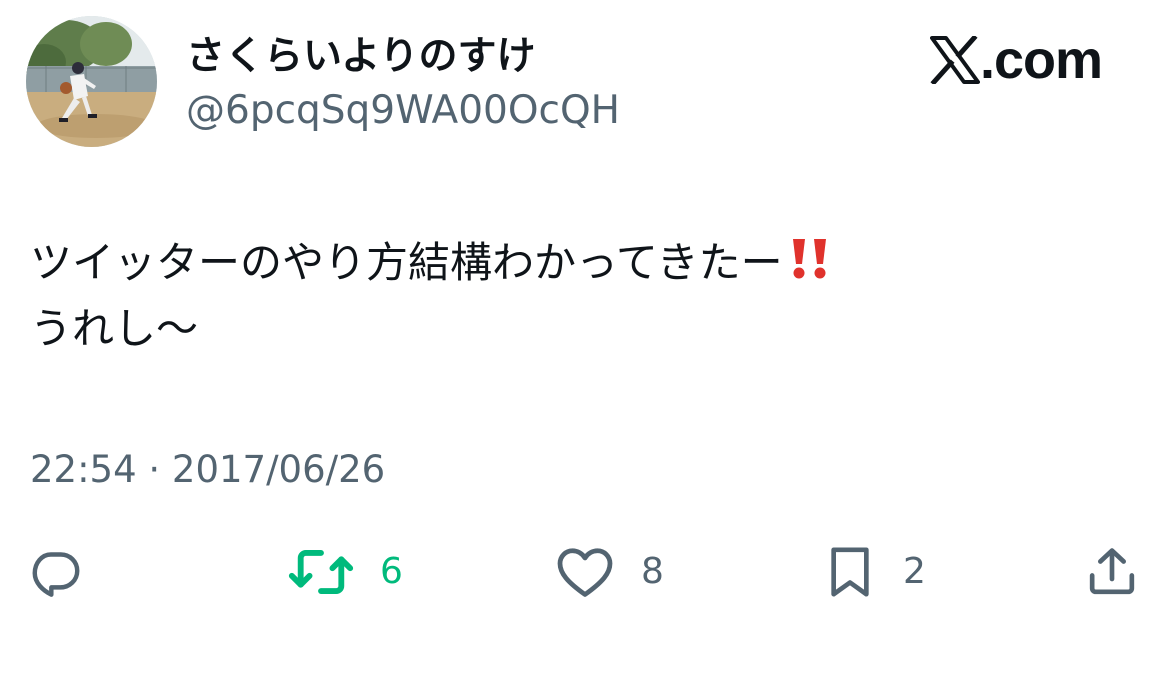 The image size is (1170, 688). Describe the element at coordinates (1041, 60) in the screenshot. I see `brand-domain-text: .com` at that location.